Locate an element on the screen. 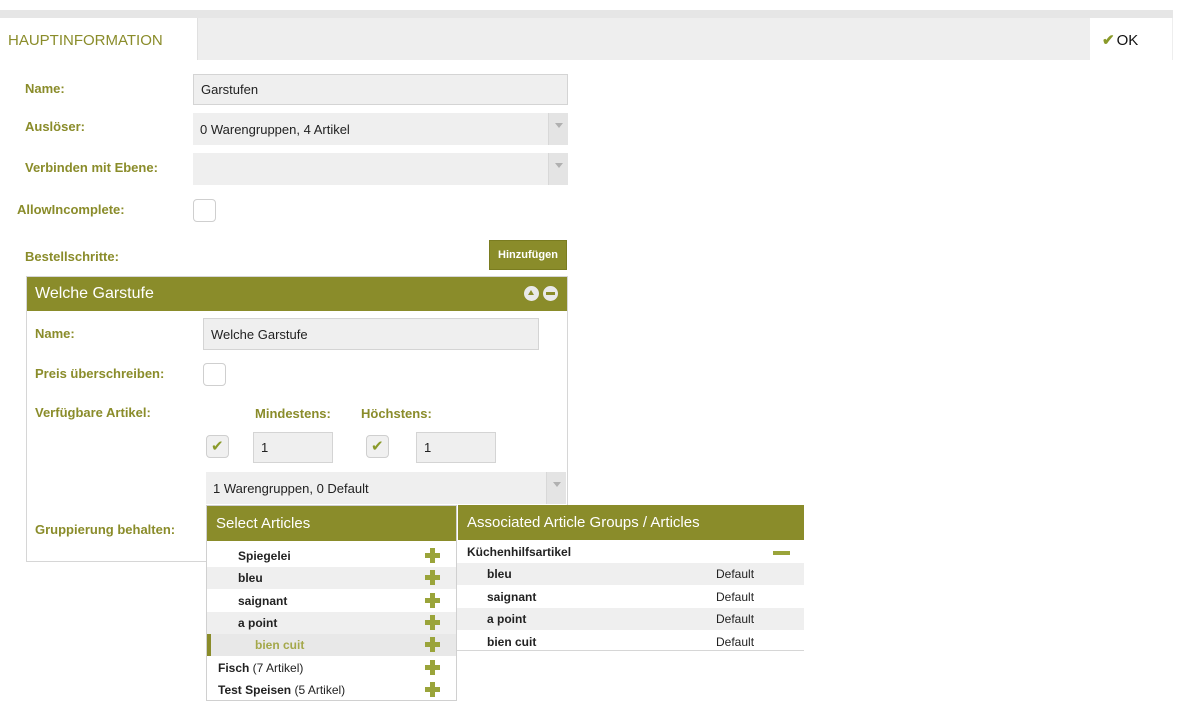 This screenshot has width=1183, height=710. step-title: Welche Garstufe is located at coordinates (94, 293).